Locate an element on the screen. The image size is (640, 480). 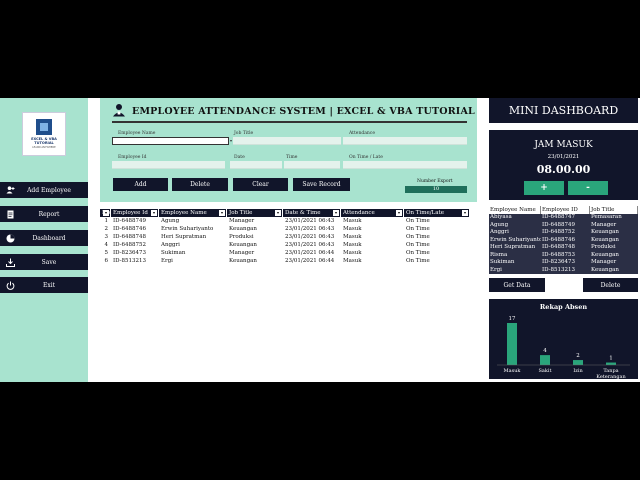
table-cell: ID-6488748 is located at coordinates (130, 237).